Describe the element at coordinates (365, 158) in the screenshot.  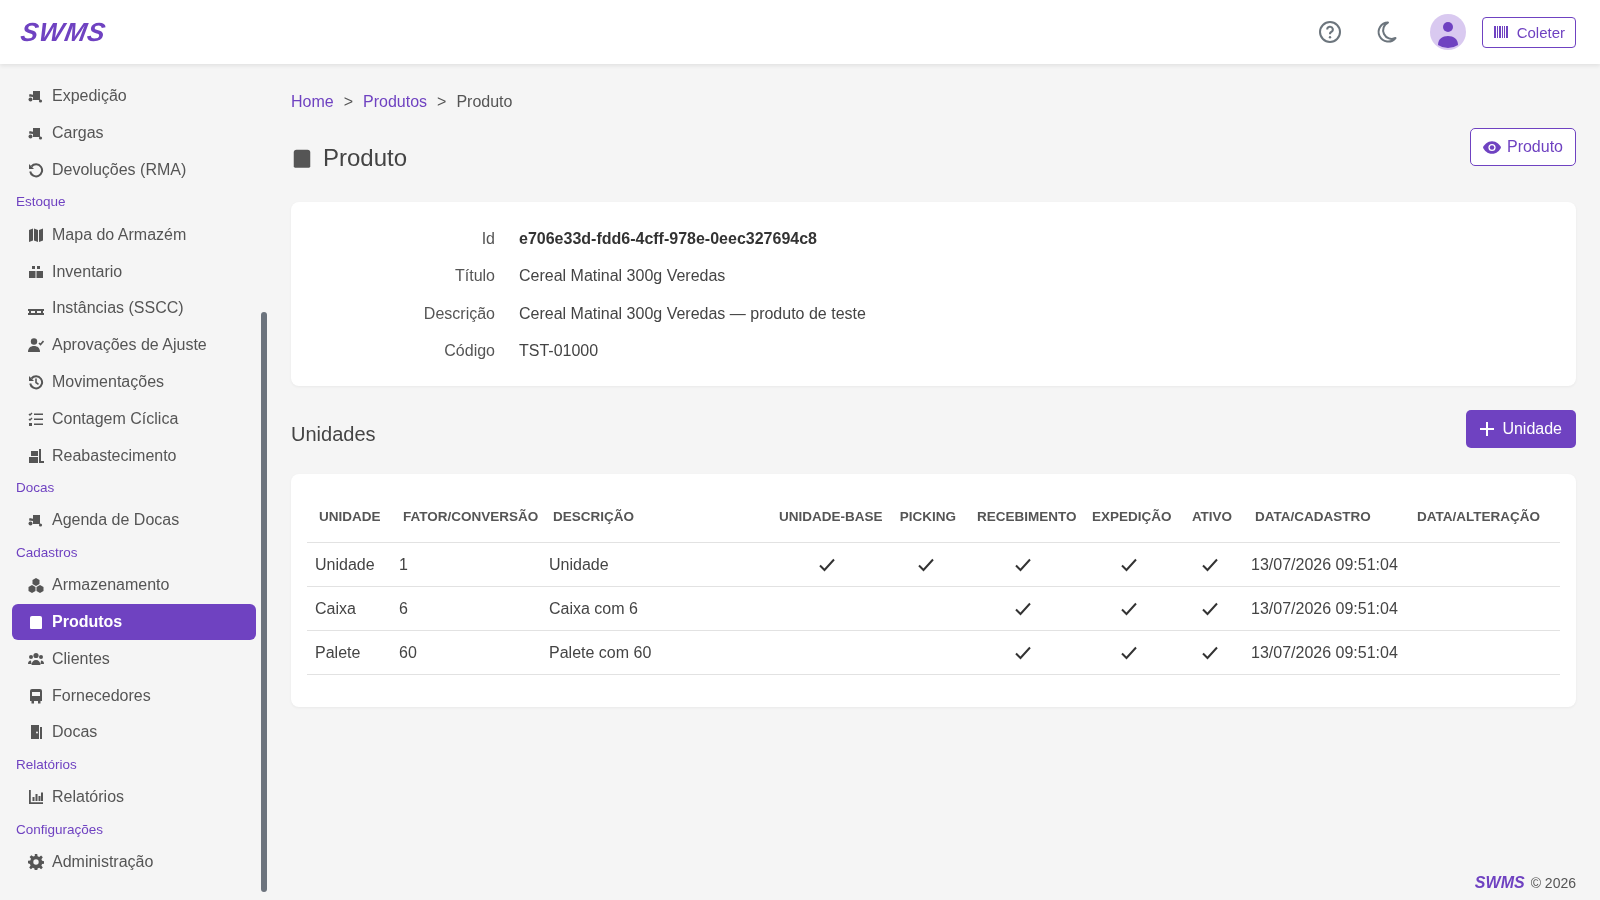
I see `page-title: Produto` at that location.